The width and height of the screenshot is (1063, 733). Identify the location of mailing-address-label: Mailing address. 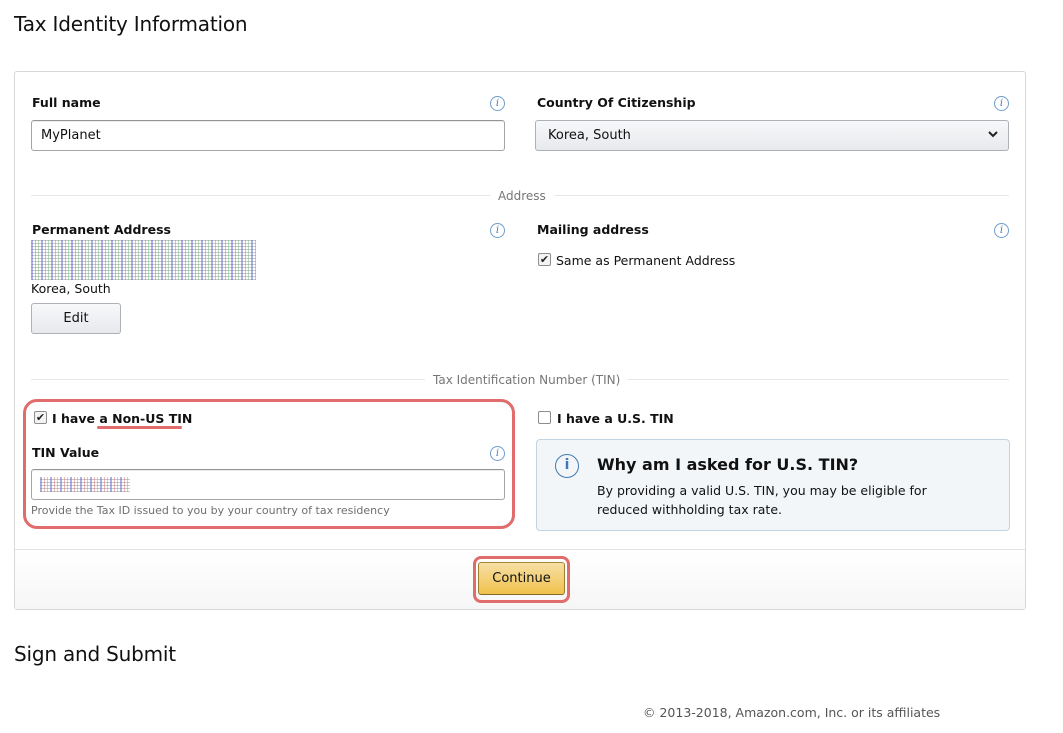
(593, 229).